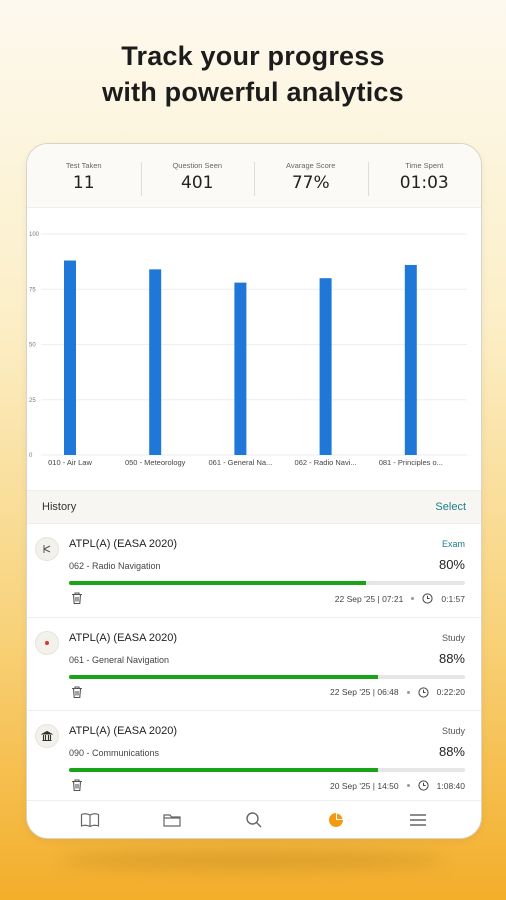  What do you see at coordinates (310, 183) in the screenshot?
I see `stat-value: 77%` at bounding box center [310, 183].